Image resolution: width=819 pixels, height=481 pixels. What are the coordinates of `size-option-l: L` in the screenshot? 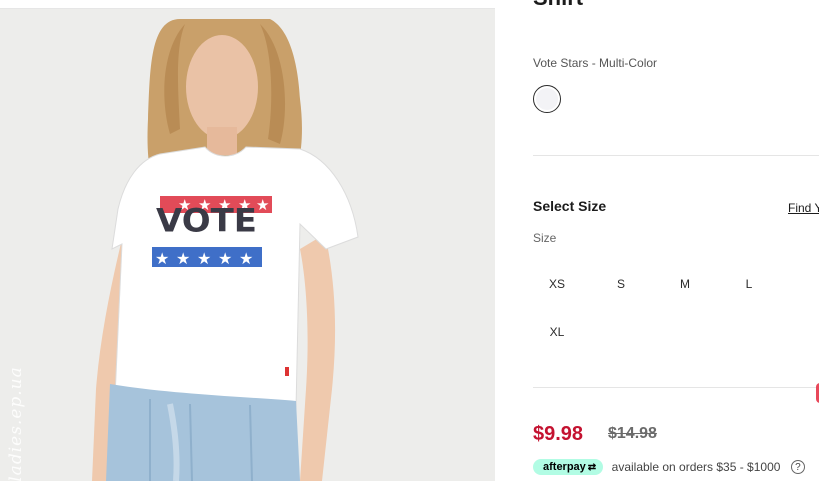 It's located at (749, 284).